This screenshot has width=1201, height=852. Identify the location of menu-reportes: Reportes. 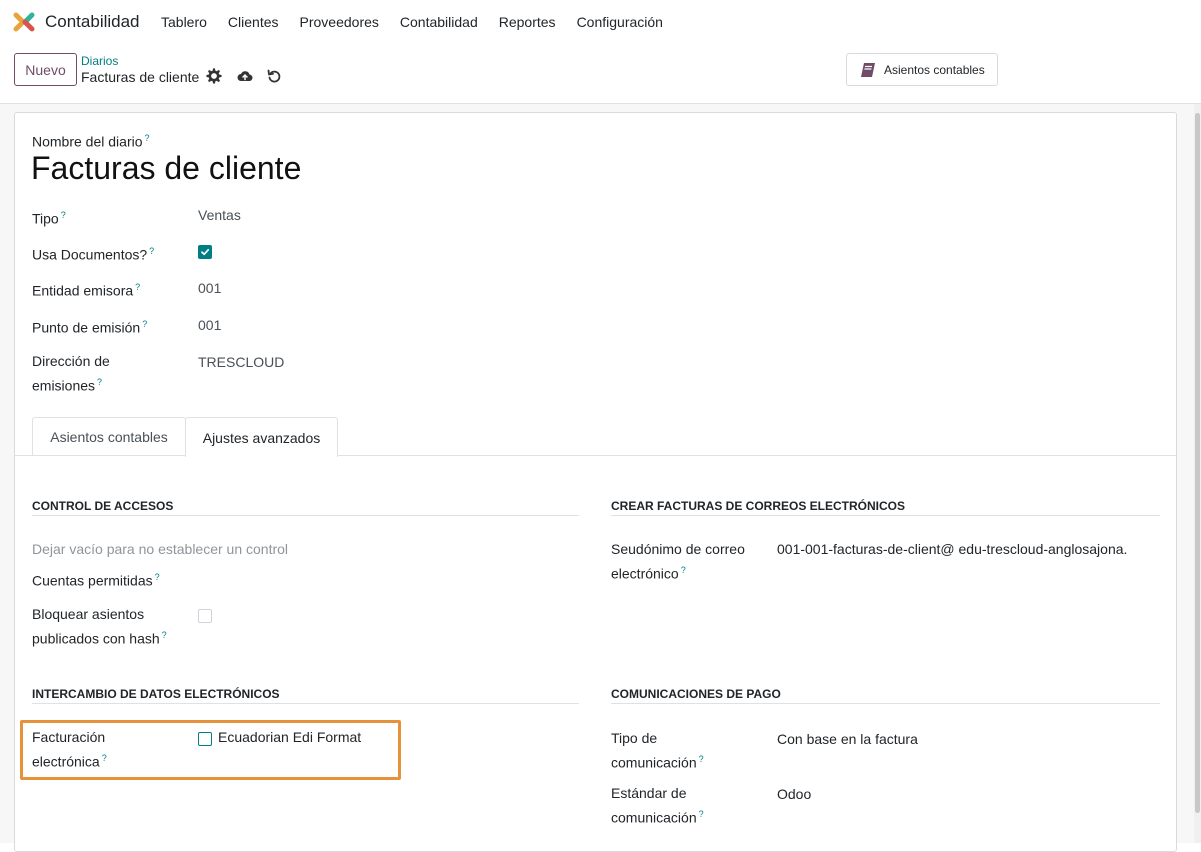
(527, 22).